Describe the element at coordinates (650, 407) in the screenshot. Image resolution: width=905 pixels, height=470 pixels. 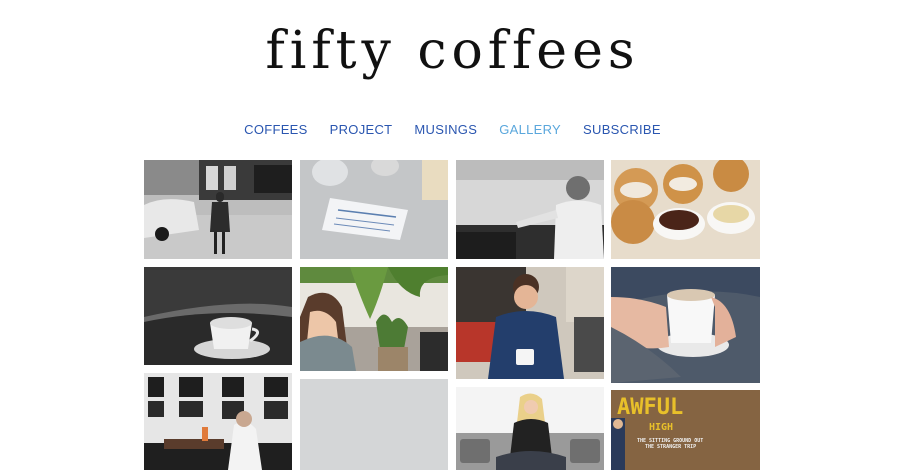
I see `sign-title: AWFUL` at that location.